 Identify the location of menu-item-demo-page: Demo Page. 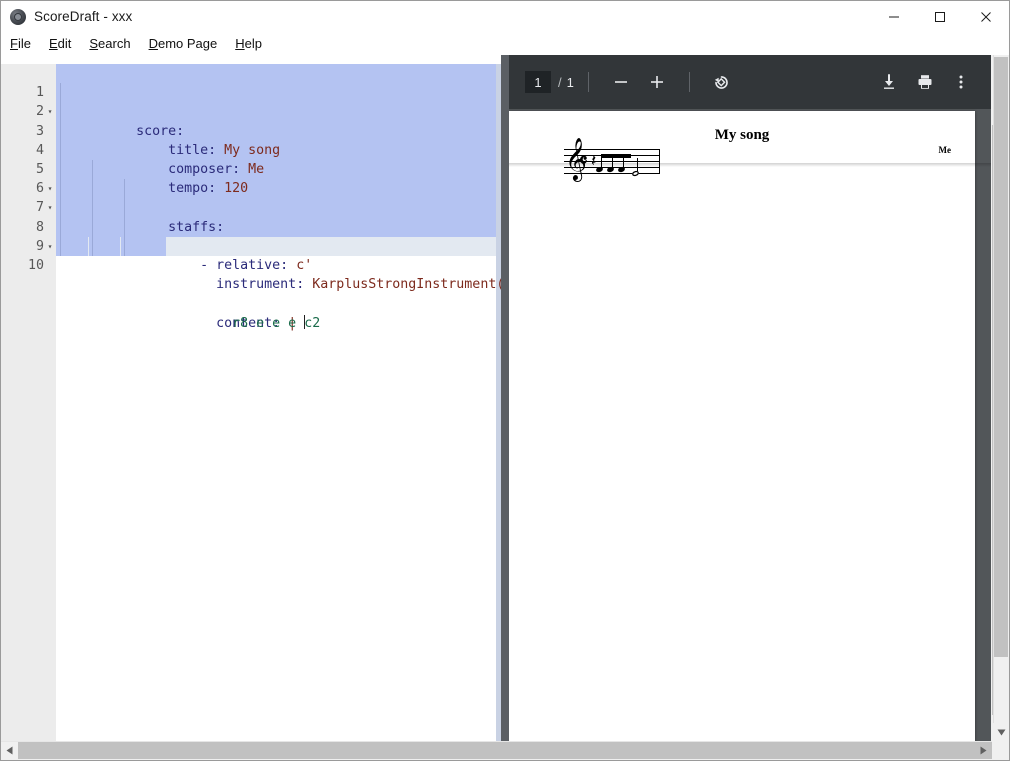
(188, 43).